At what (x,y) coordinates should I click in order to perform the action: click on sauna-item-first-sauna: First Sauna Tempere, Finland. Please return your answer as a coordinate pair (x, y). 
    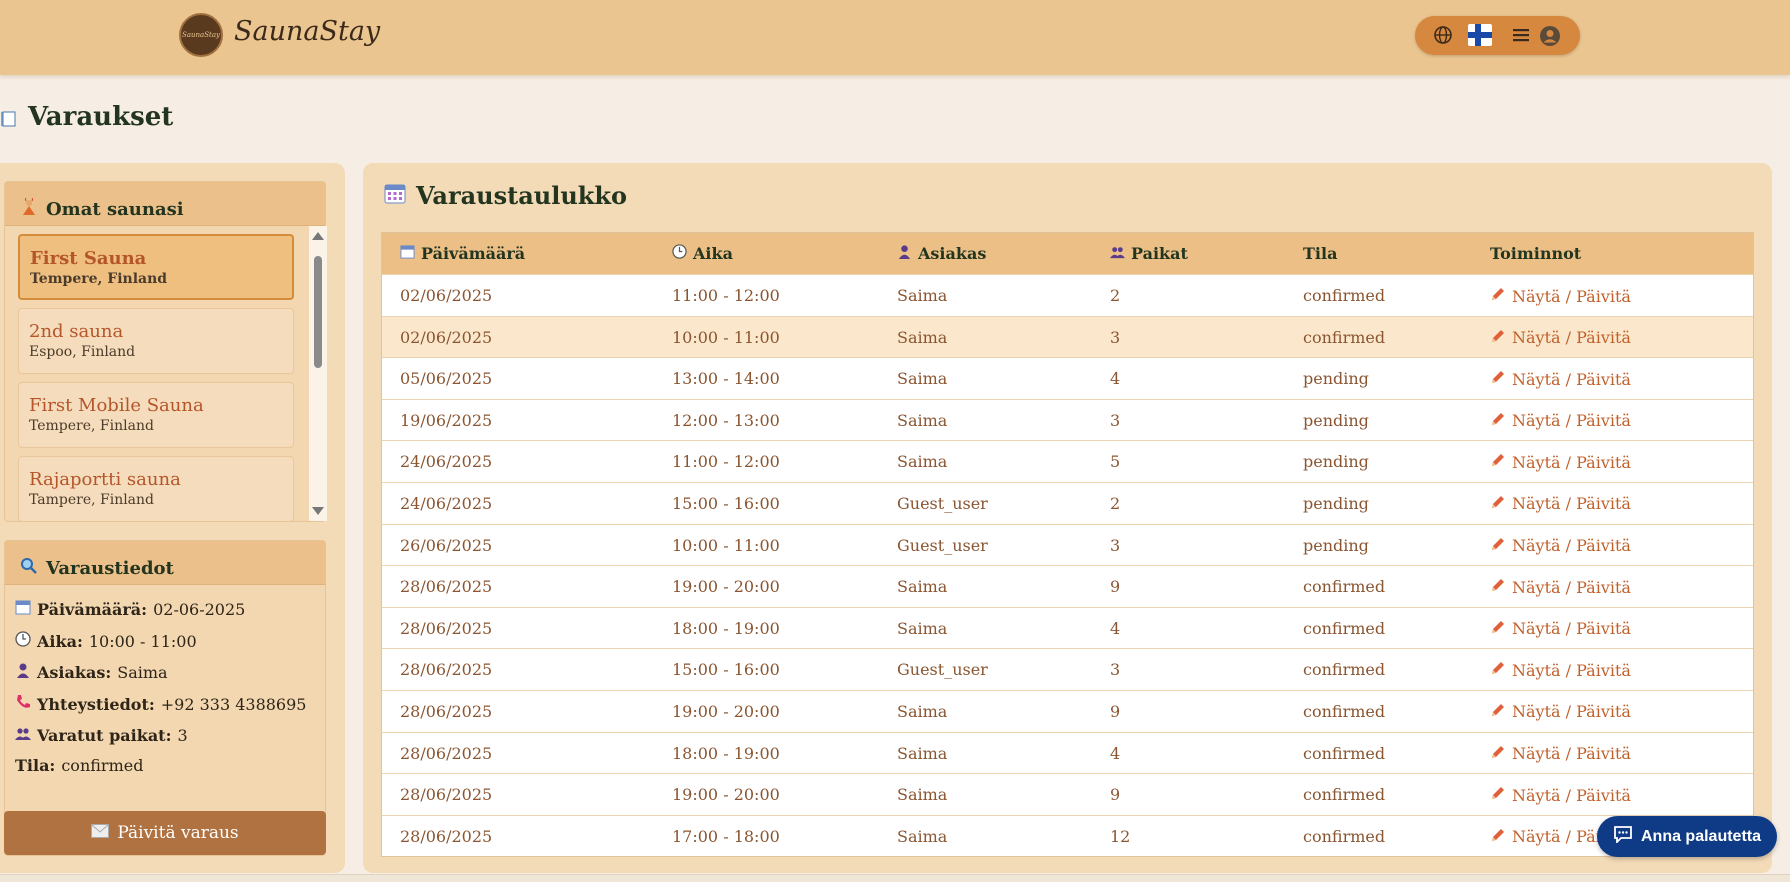
    Looking at the image, I should click on (156, 267).